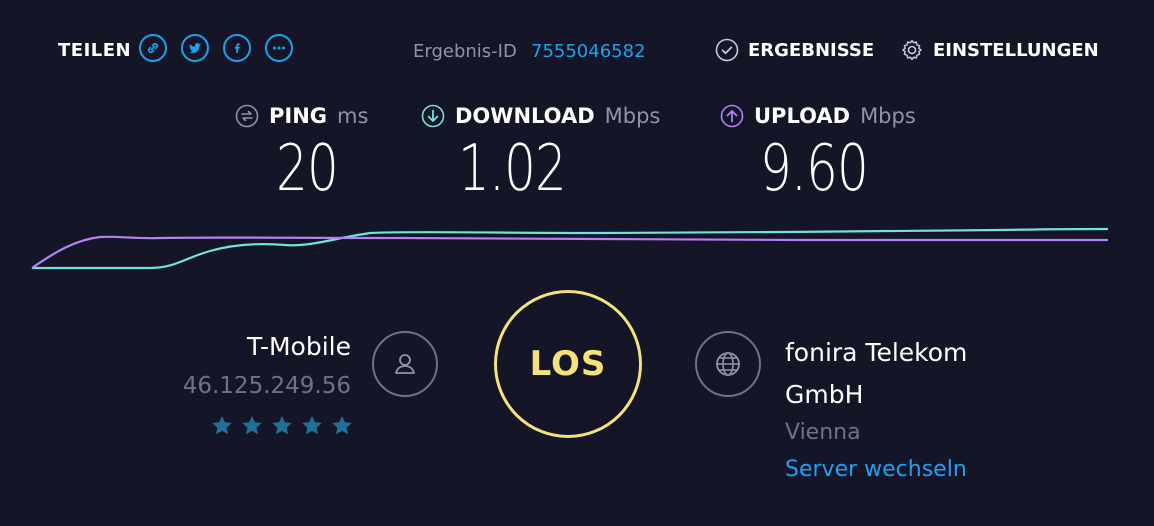 Image resolution: width=1154 pixels, height=526 pixels. What do you see at coordinates (732, 116) in the screenshot?
I see `upload-icon` at bounding box center [732, 116].